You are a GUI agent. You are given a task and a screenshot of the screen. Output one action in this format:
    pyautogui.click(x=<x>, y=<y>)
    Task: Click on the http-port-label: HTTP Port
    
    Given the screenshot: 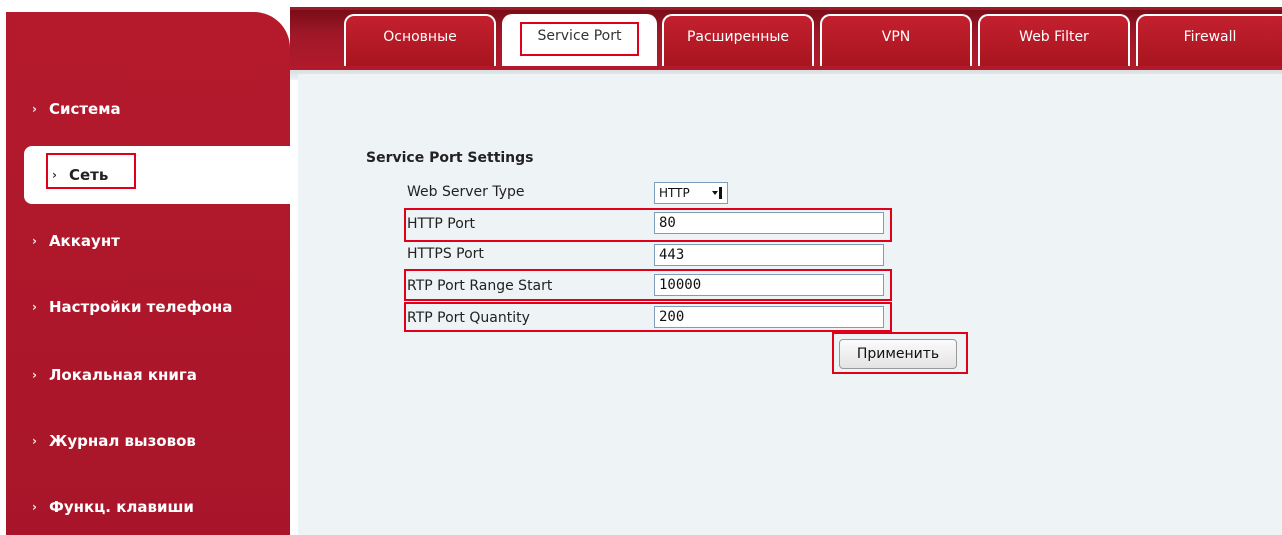 What is the action you would take?
    pyautogui.click(x=441, y=224)
    